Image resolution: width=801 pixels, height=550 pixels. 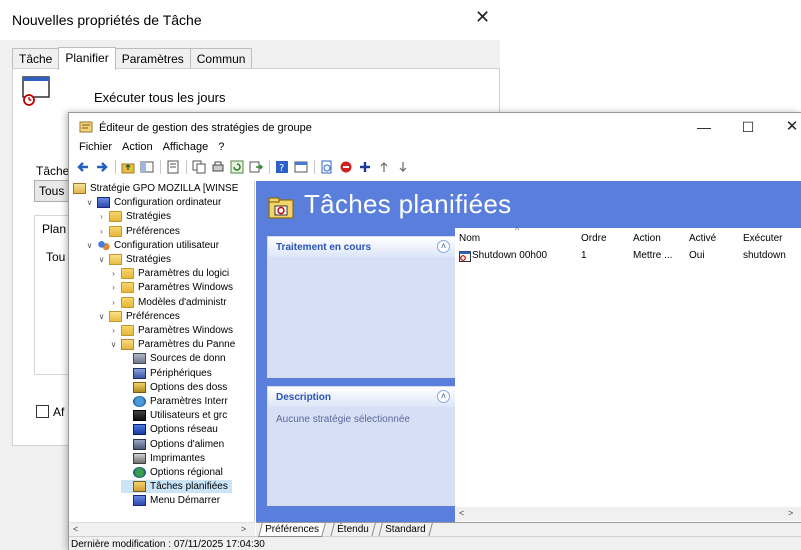 I want to click on stop-icon, so click(x=346, y=167).